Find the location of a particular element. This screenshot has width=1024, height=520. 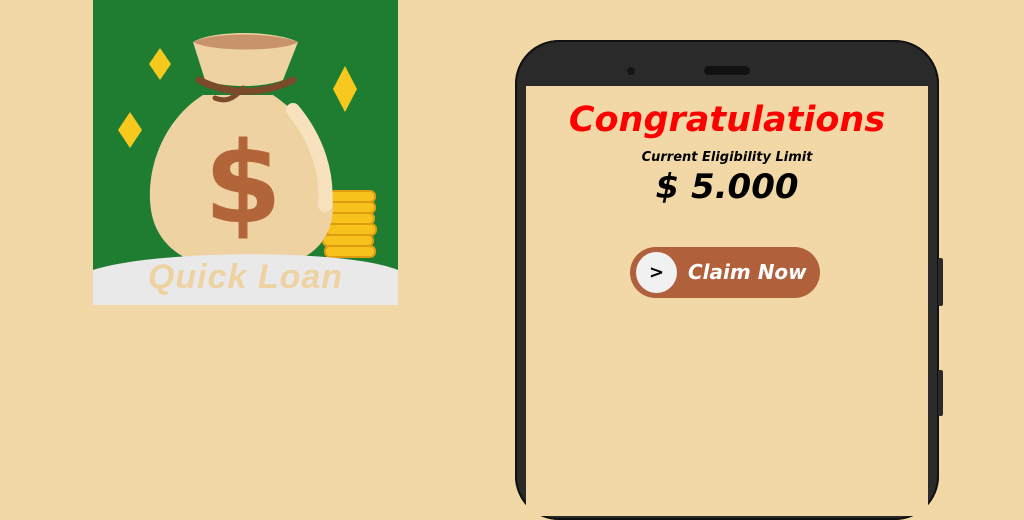

claim-now-label: Claim Now is located at coordinates (747, 272).